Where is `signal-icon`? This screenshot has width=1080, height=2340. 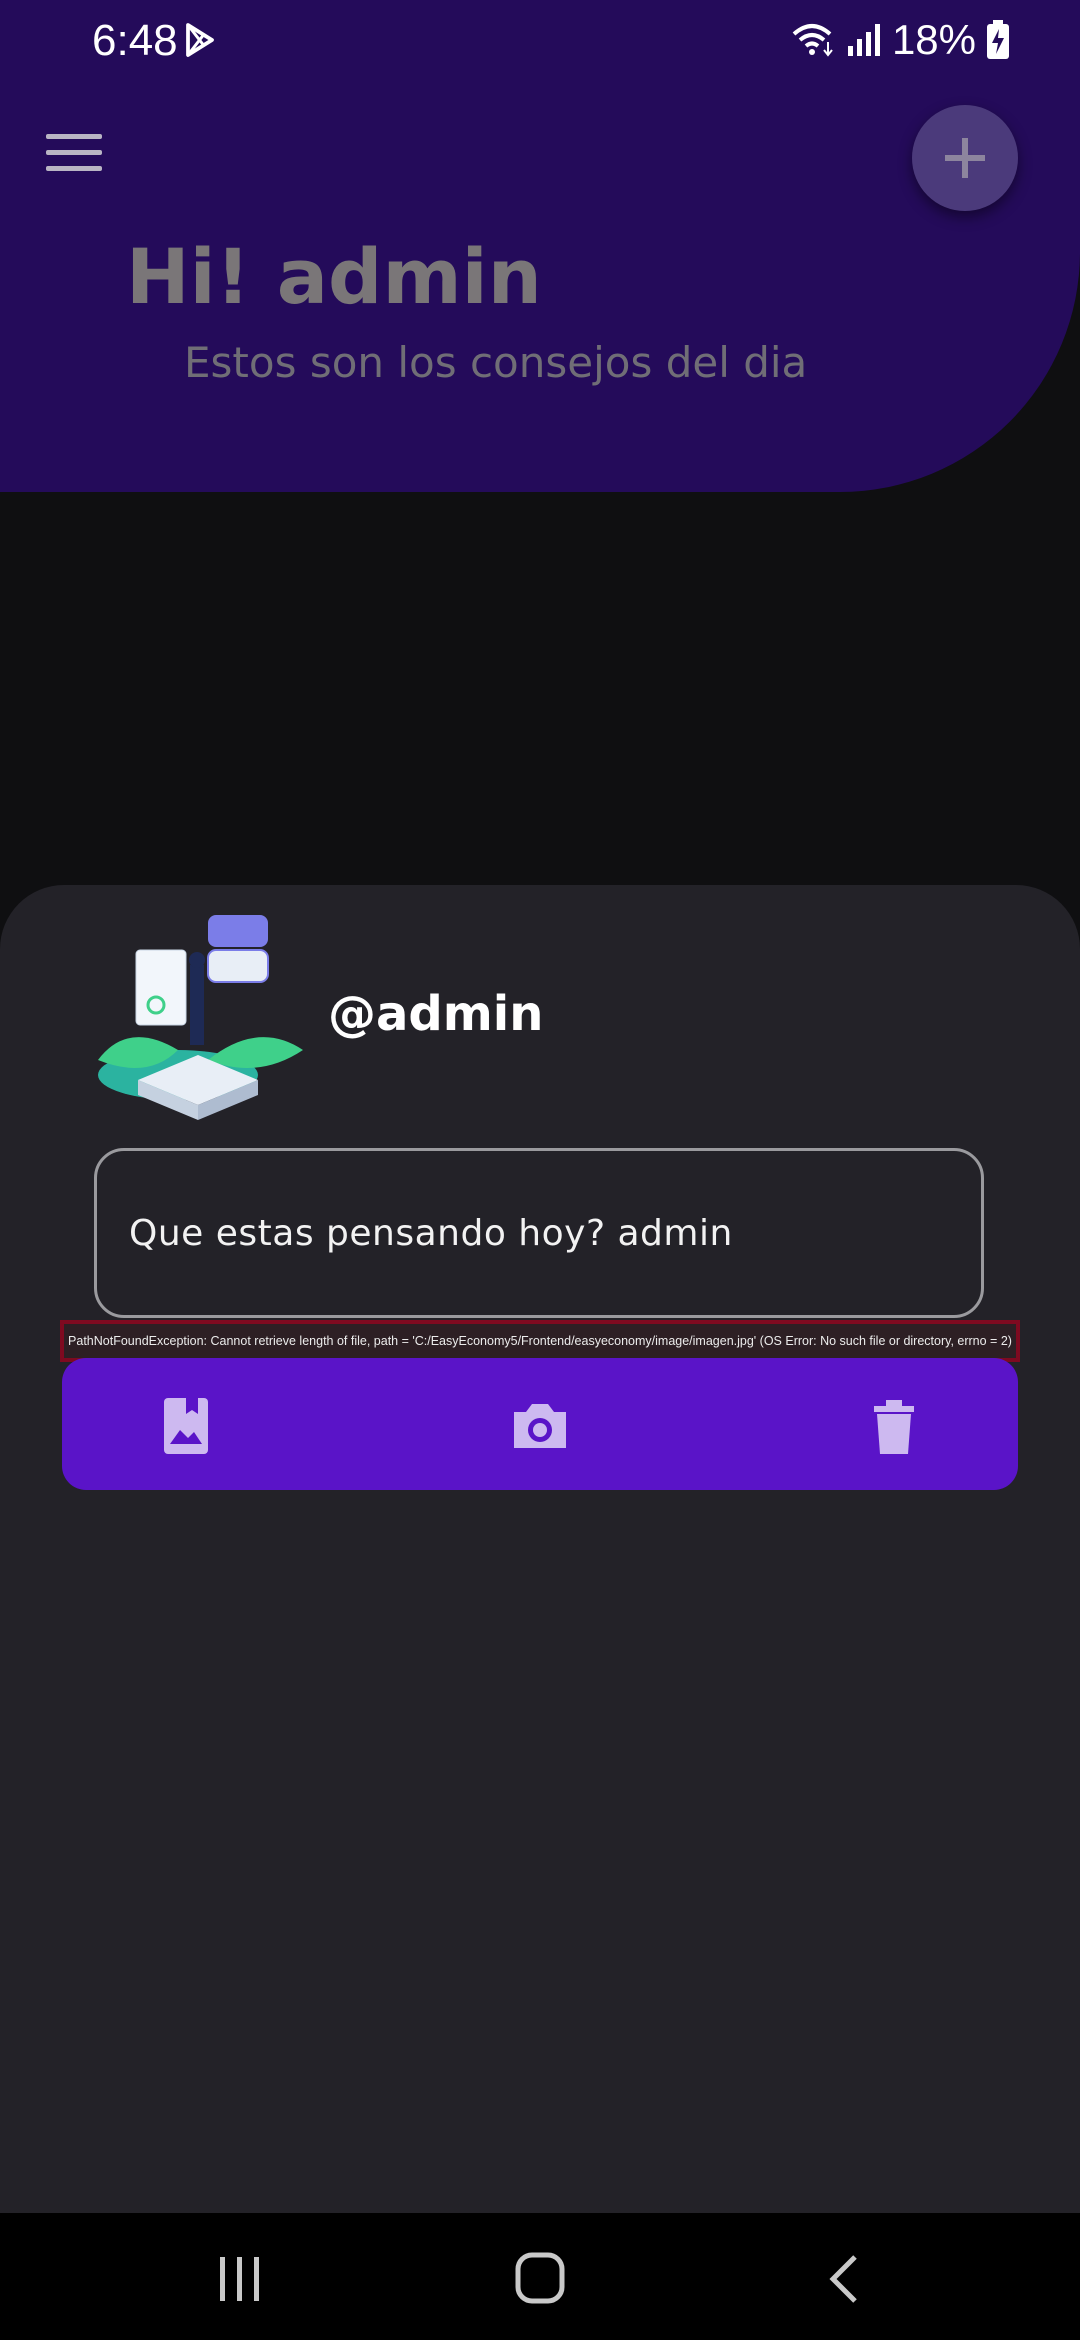 signal-icon is located at coordinates (863, 40).